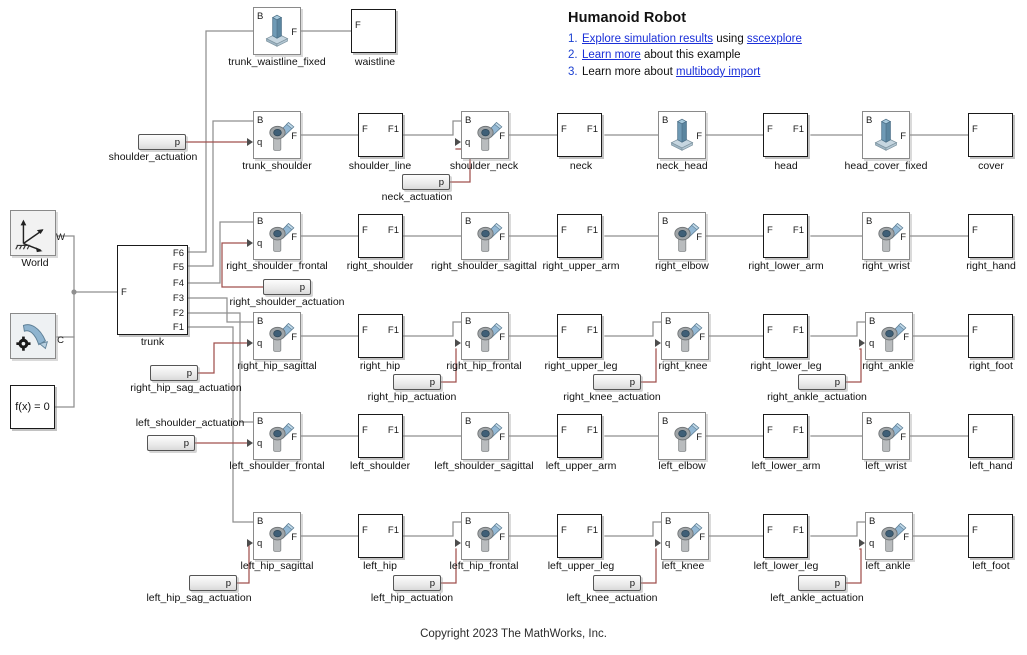  What do you see at coordinates (682, 236) in the screenshot?
I see `right-elbow-block: BF` at bounding box center [682, 236].